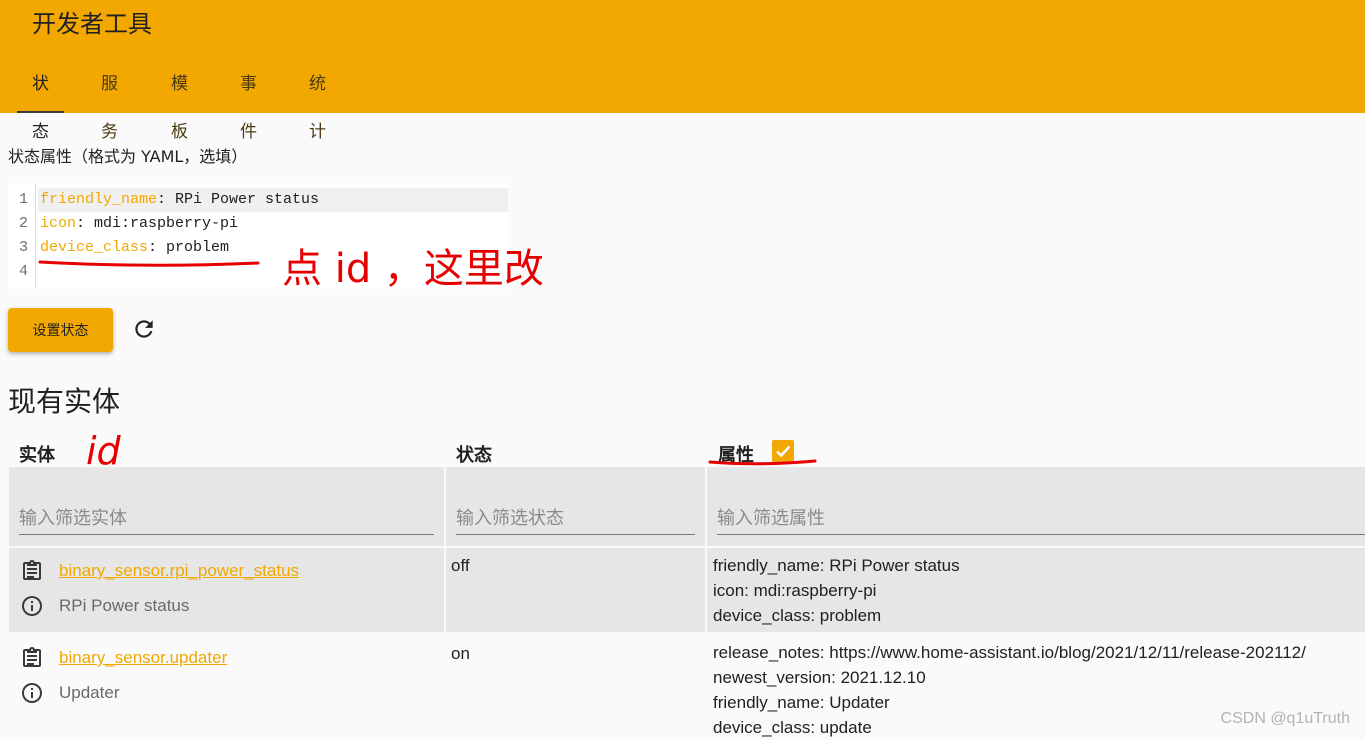 The width and height of the screenshot is (1365, 740). What do you see at coordinates (22, 236) in the screenshot?
I see `line-number-gutter: 1 2 3 4` at bounding box center [22, 236].